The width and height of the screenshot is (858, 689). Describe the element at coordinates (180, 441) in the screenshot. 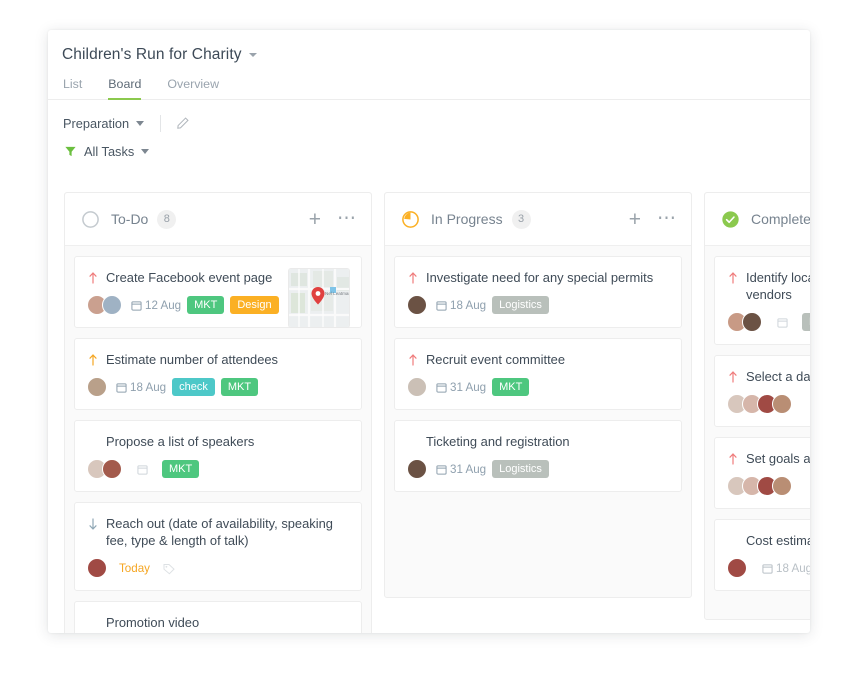

I see `task-title: Propose a list of speakers` at that location.